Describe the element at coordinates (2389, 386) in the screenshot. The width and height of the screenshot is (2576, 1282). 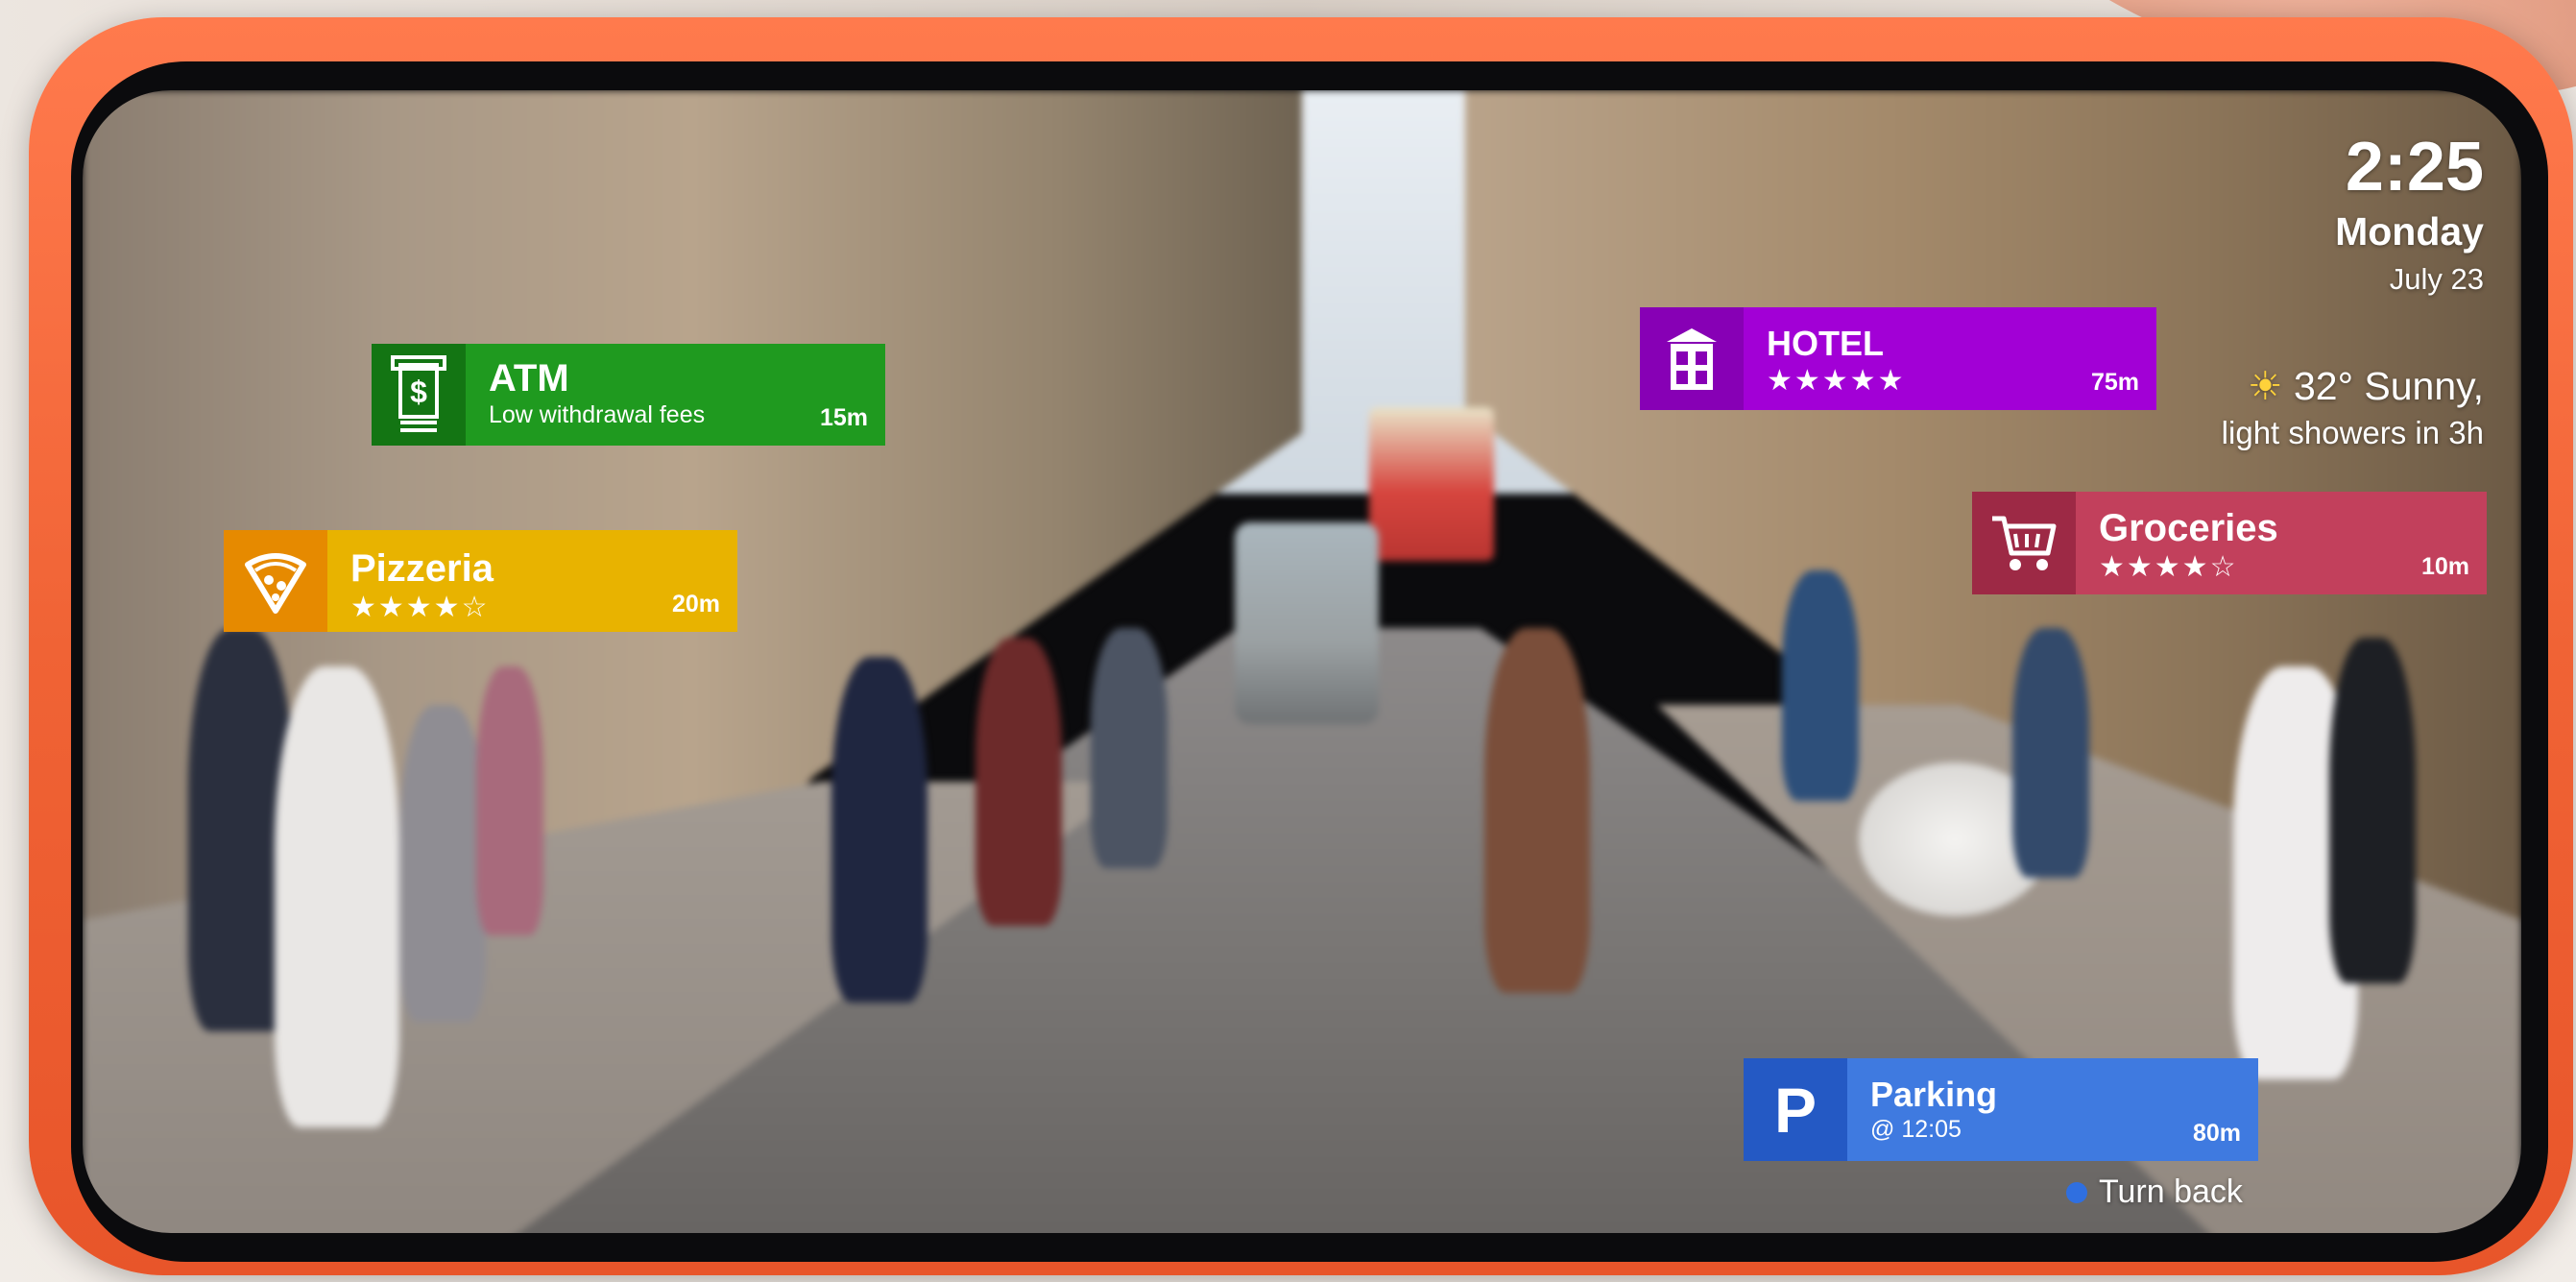
I see `weather-temp: 32° Sunny,` at that location.